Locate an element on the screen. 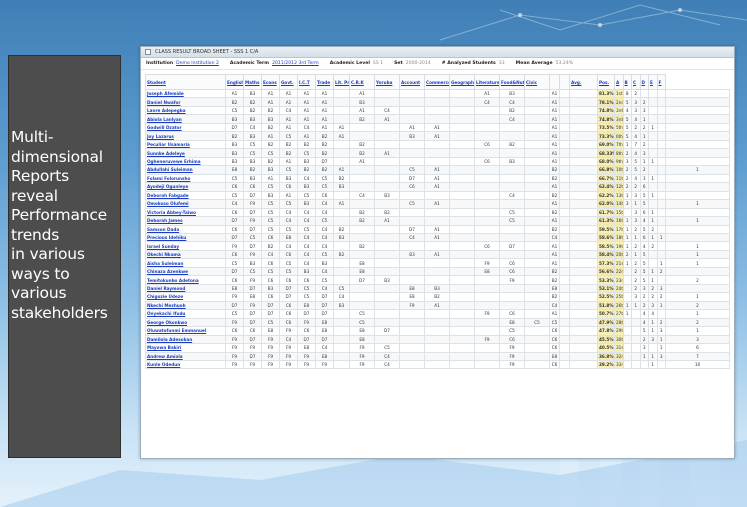  student-name-link: Joseph Afemide is located at coordinates (185, 93).